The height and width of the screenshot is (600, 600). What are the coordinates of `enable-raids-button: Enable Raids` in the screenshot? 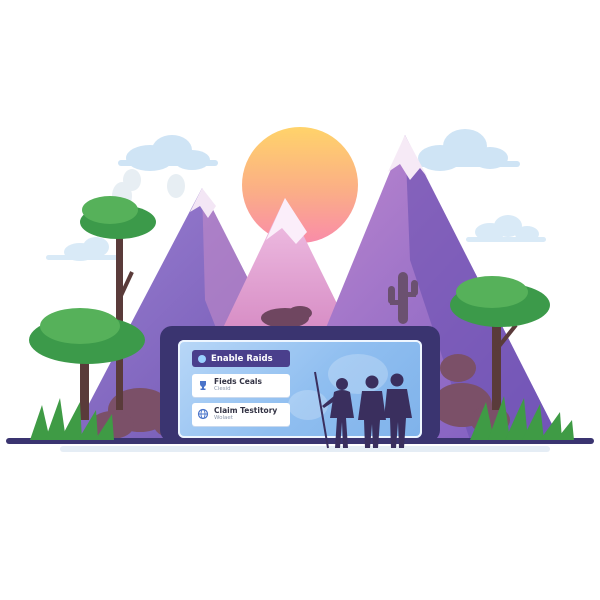 It's located at (241, 358).